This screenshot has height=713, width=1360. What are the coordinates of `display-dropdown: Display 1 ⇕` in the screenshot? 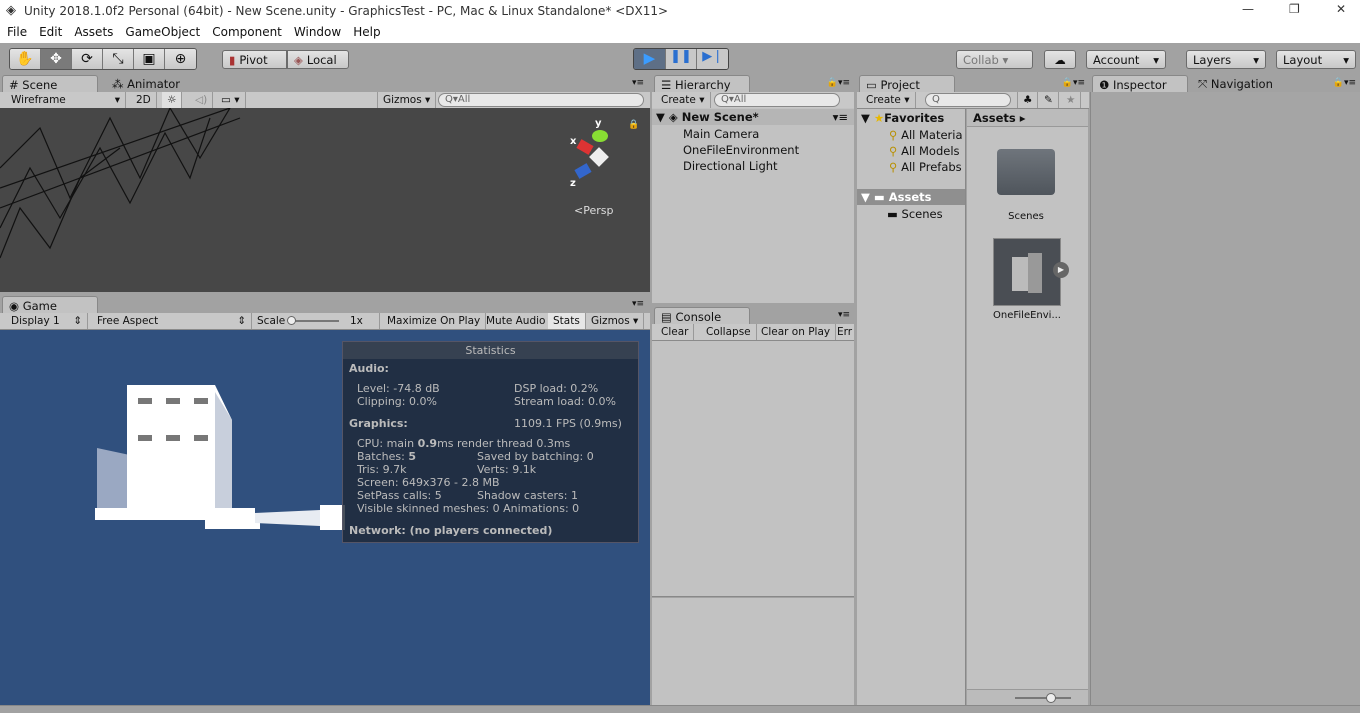 It's located at (47, 321).